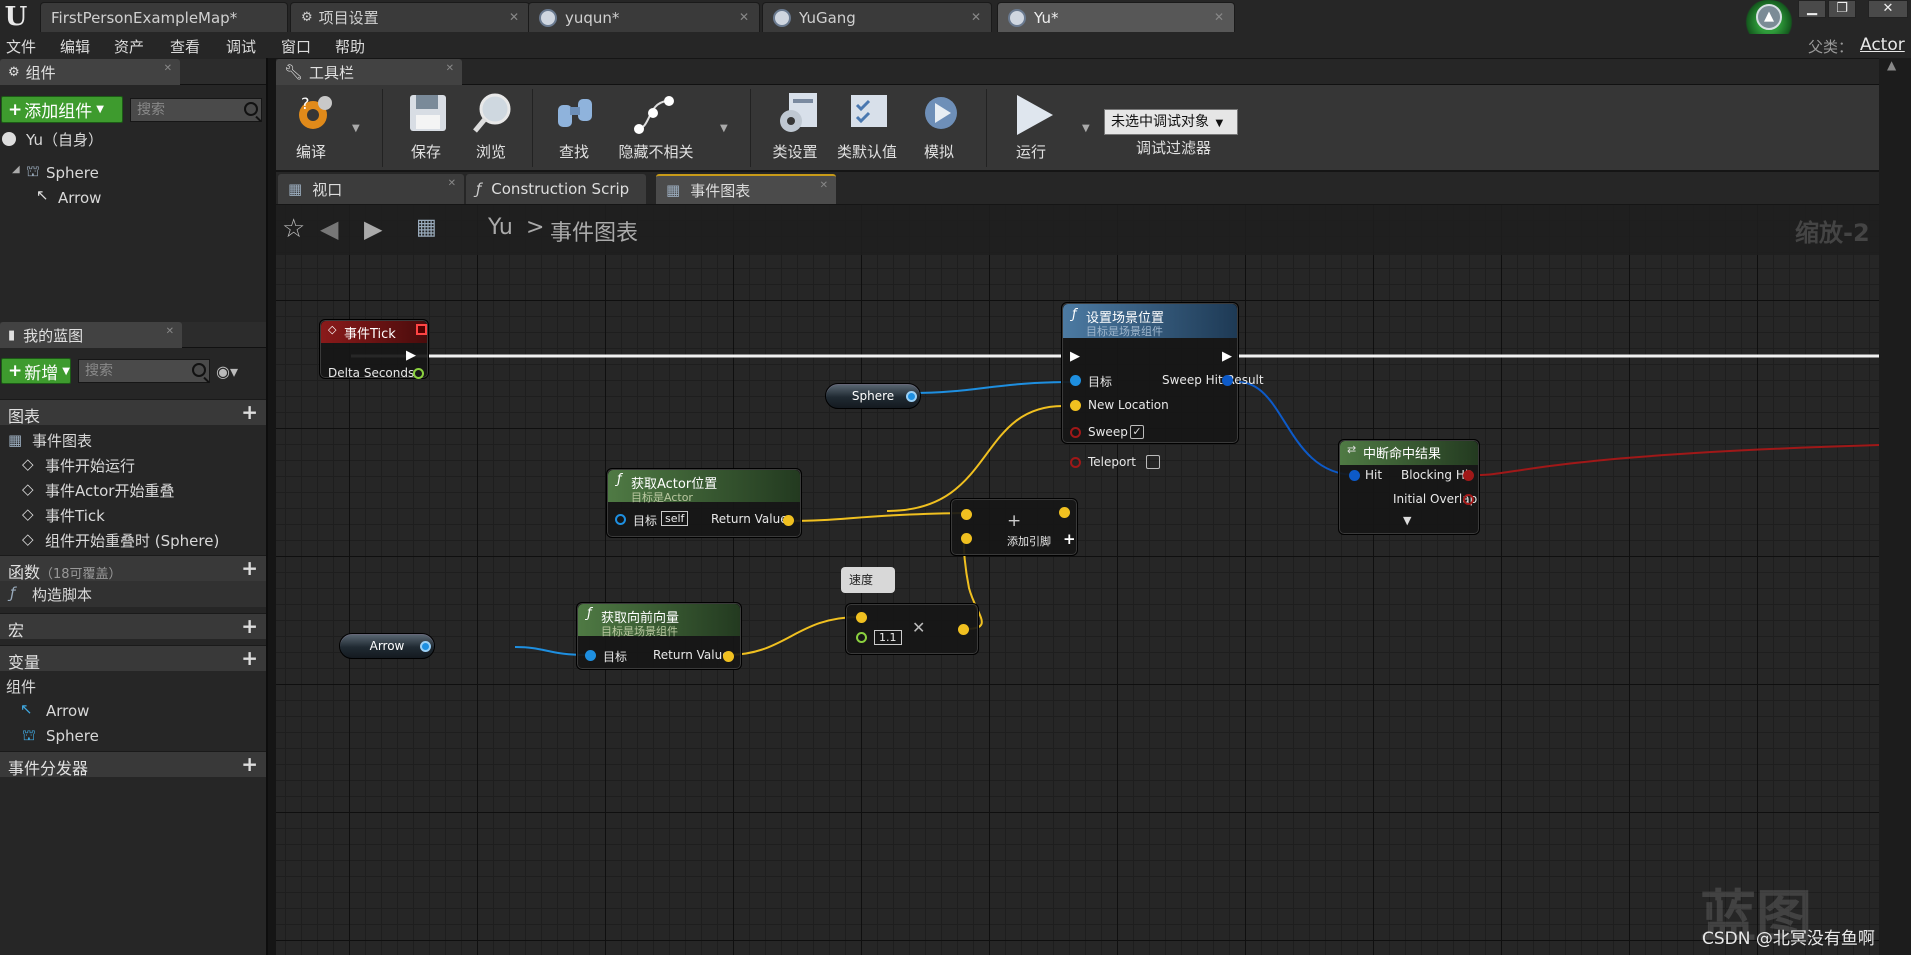 Image resolution: width=1911 pixels, height=955 pixels. What do you see at coordinates (164, 17) in the screenshot?
I see `tab-firstpersonexamplemap: FirstPersonExampleMap*` at bounding box center [164, 17].